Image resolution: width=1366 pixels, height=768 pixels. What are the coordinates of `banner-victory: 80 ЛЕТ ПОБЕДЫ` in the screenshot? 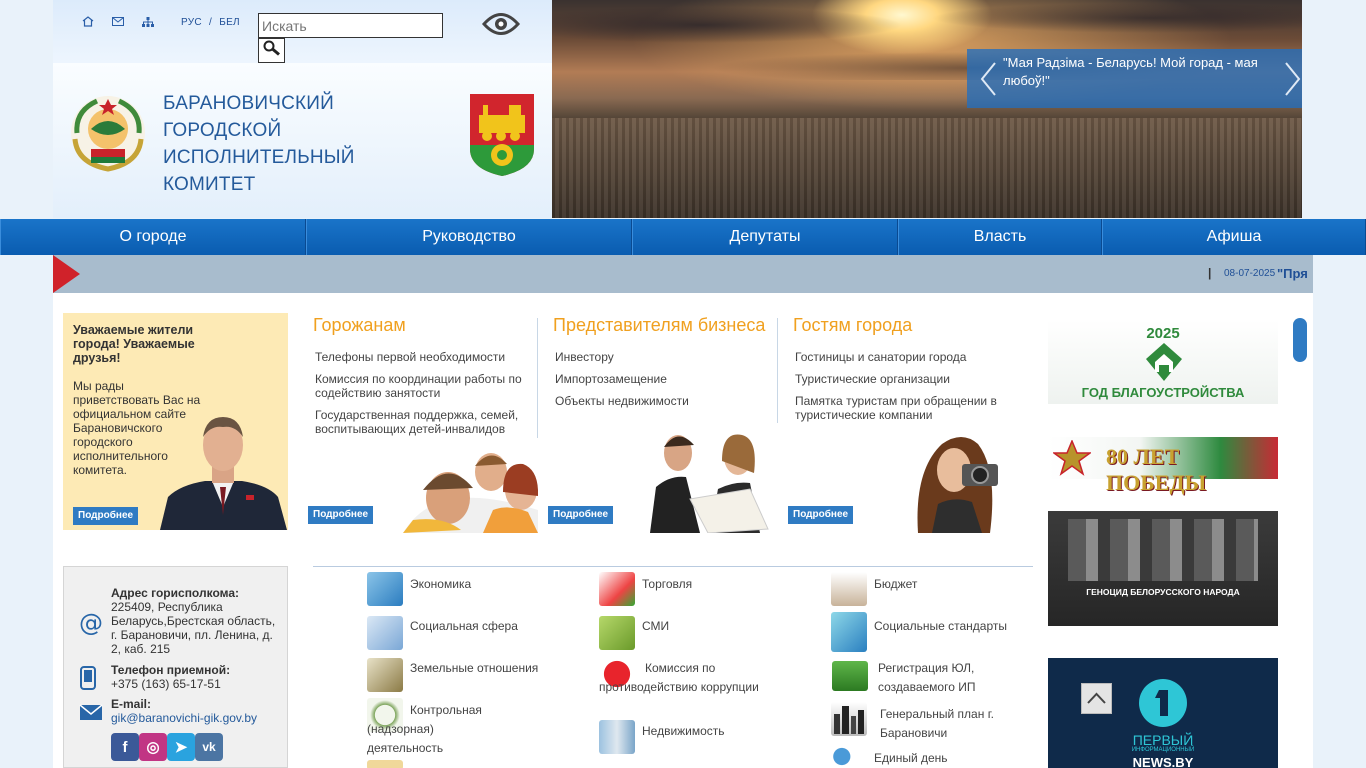 It's located at (1163, 466).